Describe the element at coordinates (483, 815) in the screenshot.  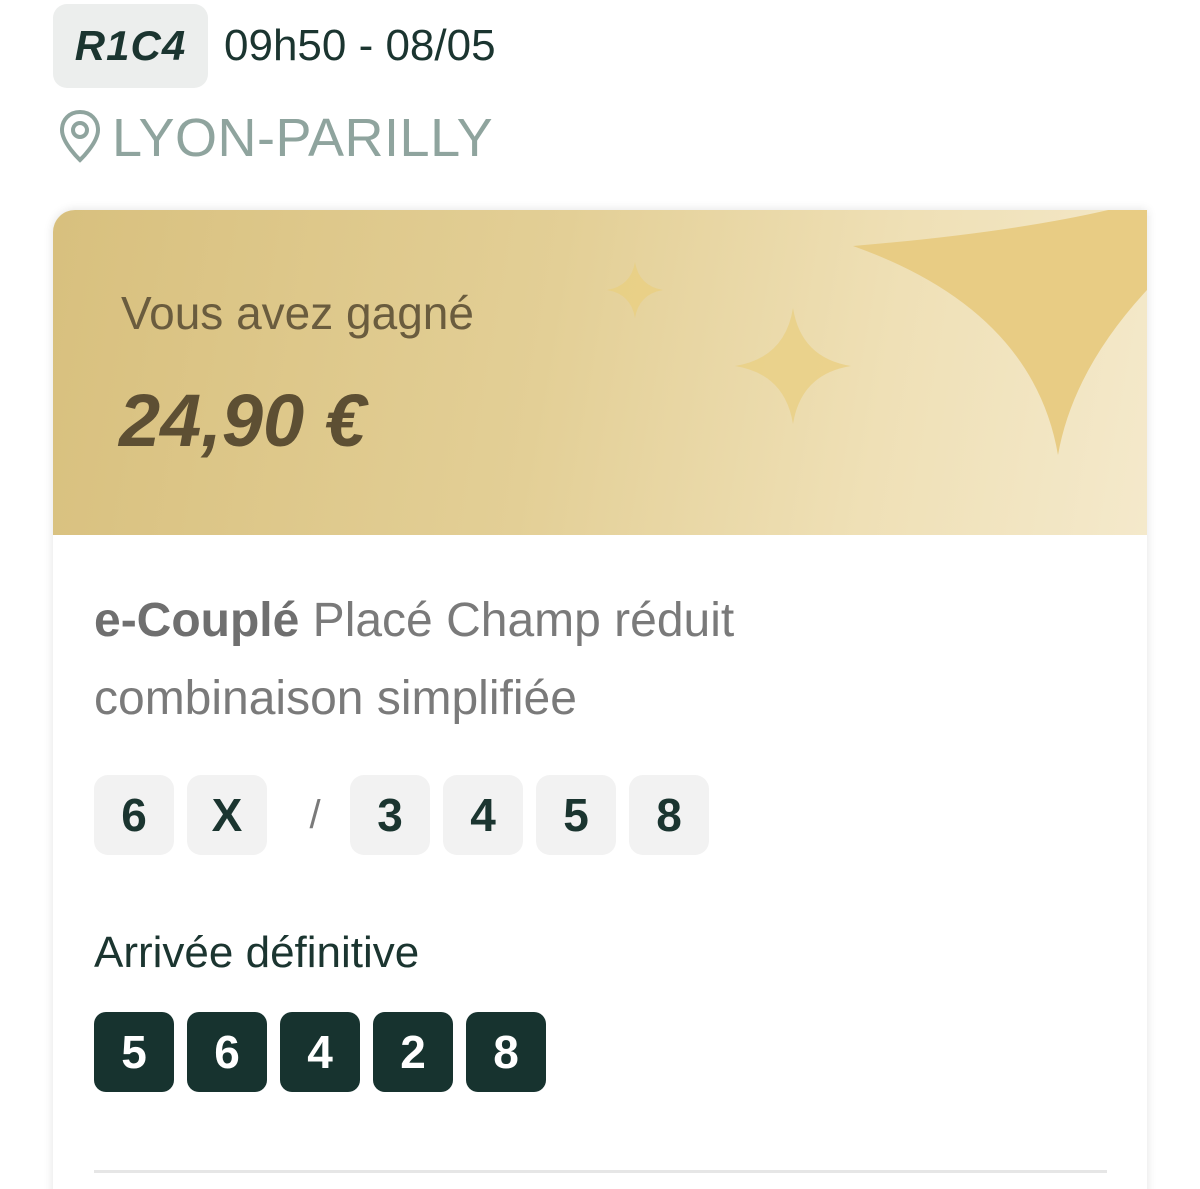
I see `selection-chip: 4` at that location.